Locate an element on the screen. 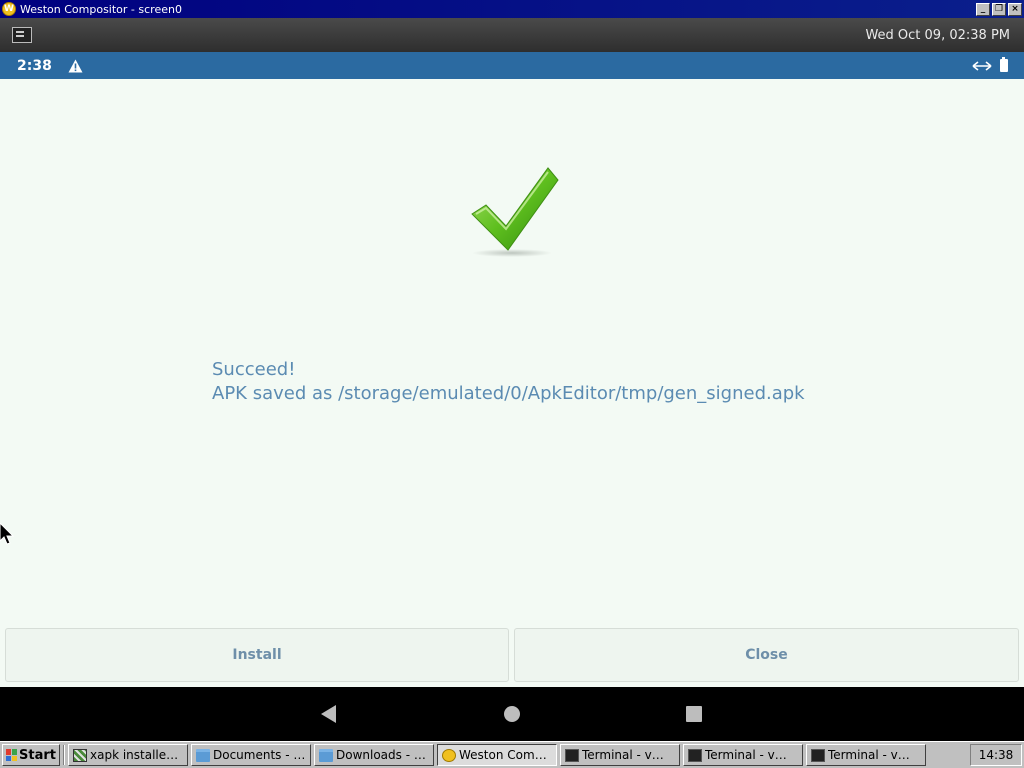 The height and width of the screenshot is (768, 1024). mouse-cursor-icon is located at coordinates (7, 534).